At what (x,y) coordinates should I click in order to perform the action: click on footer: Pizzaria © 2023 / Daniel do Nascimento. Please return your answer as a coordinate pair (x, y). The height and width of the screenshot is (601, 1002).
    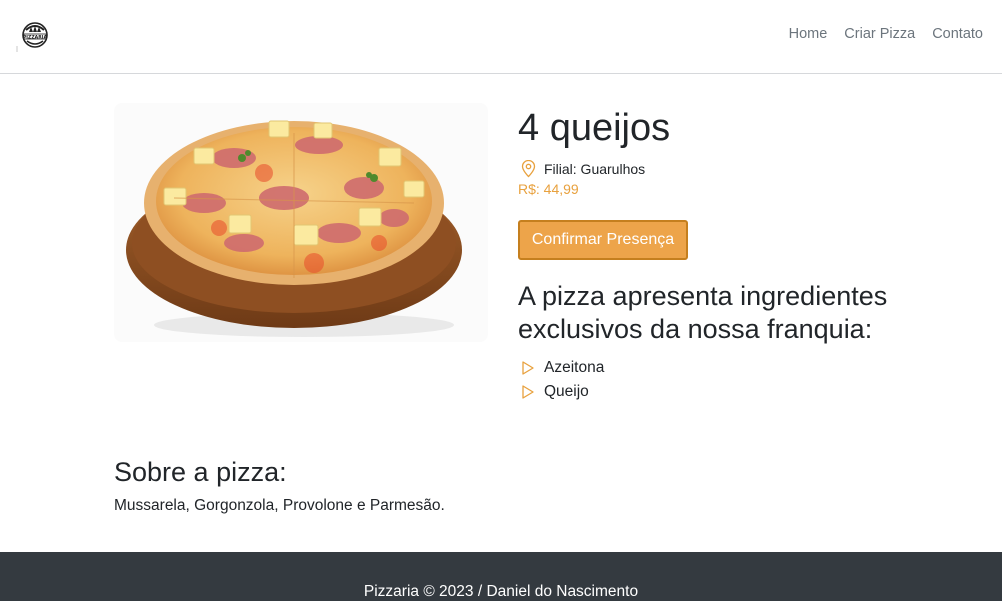
    Looking at the image, I should click on (501, 576).